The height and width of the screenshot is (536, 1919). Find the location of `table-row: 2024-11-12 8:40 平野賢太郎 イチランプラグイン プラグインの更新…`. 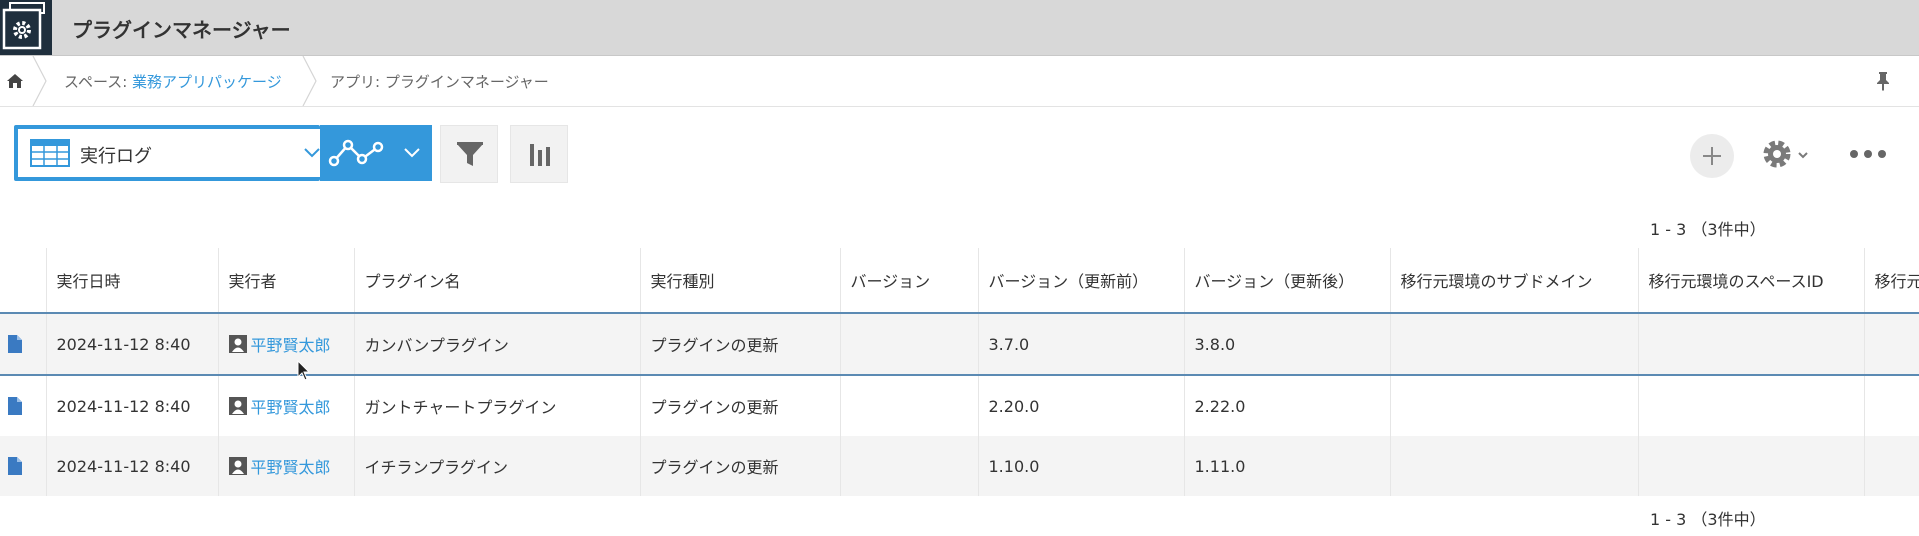

table-row: 2024-11-12 8:40 平野賢太郎 イチランプラグイン プラグインの更新… is located at coordinates (959, 466).